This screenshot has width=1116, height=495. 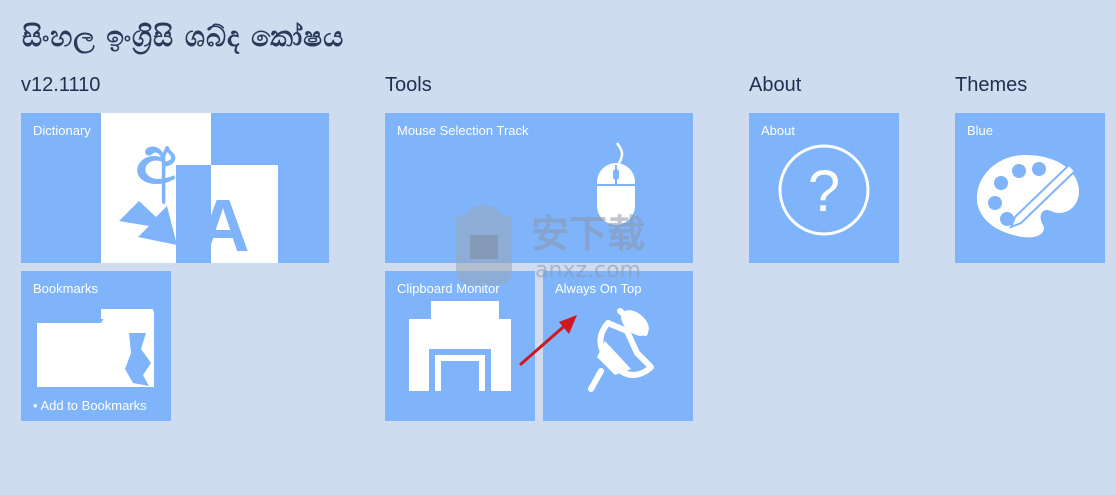 What do you see at coordinates (463, 130) in the screenshot?
I see `mouse-selection-track-label: Mouse Selection Track` at bounding box center [463, 130].